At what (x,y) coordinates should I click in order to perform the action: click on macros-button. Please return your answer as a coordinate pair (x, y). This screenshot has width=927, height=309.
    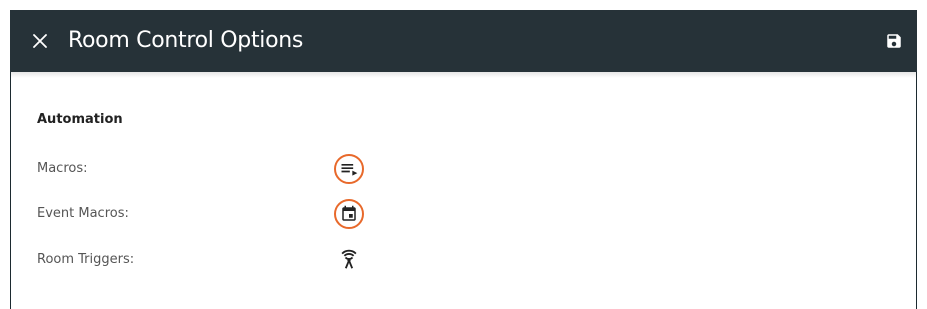
    Looking at the image, I should click on (349, 169).